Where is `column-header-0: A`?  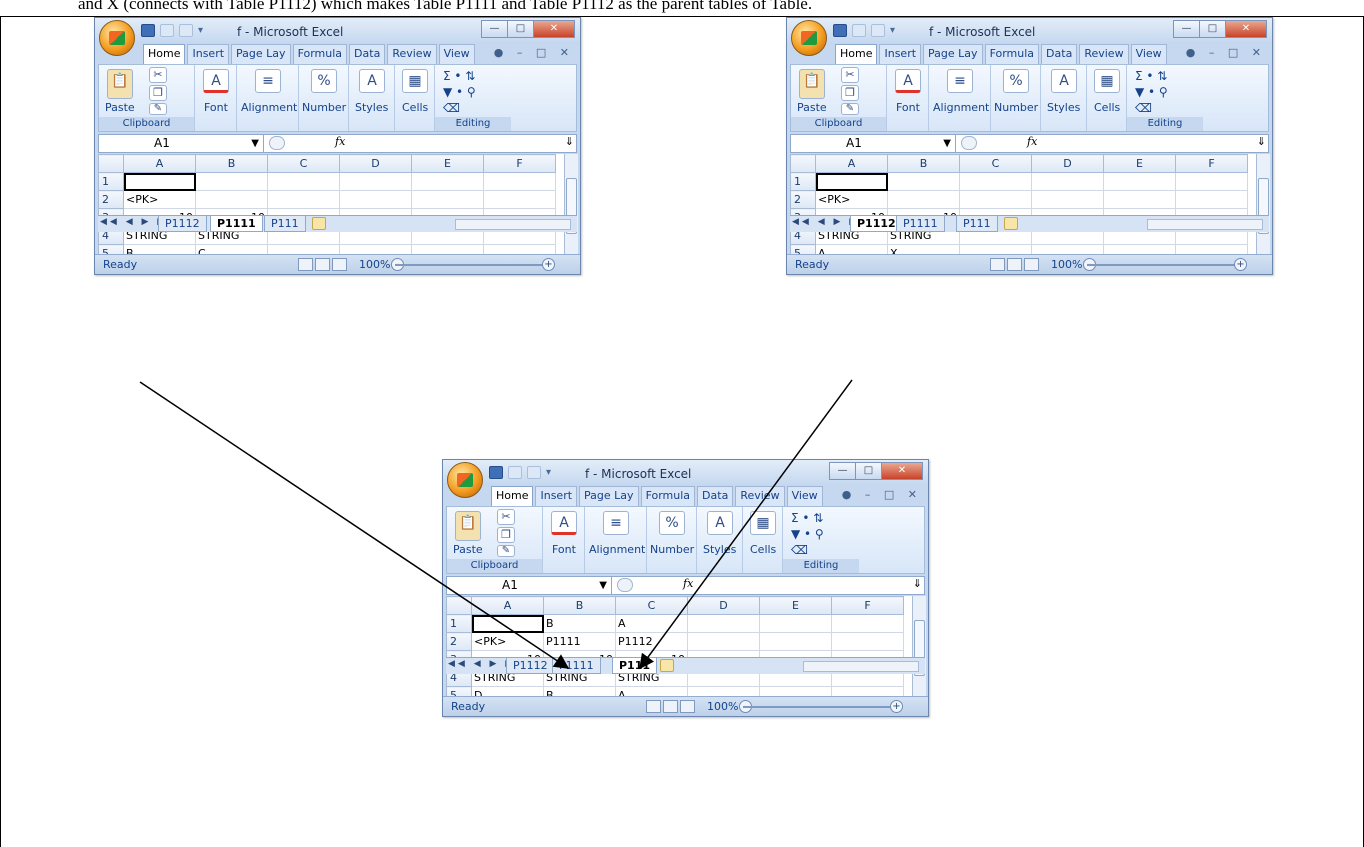 column-header-0: A is located at coordinates (851, 163).